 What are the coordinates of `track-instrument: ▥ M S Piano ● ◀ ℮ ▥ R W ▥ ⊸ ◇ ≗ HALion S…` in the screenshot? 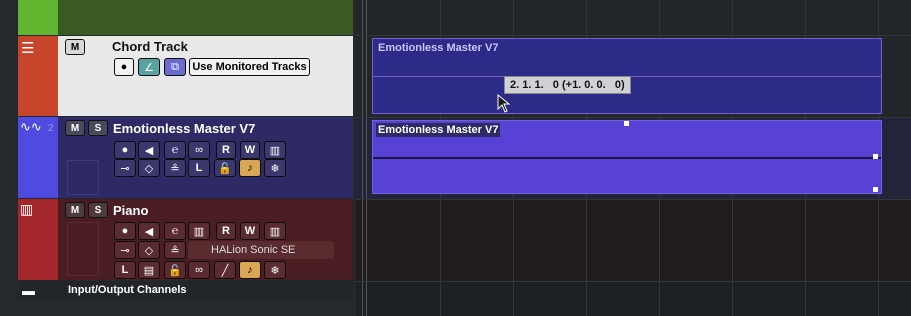 It's located at (185, 239).